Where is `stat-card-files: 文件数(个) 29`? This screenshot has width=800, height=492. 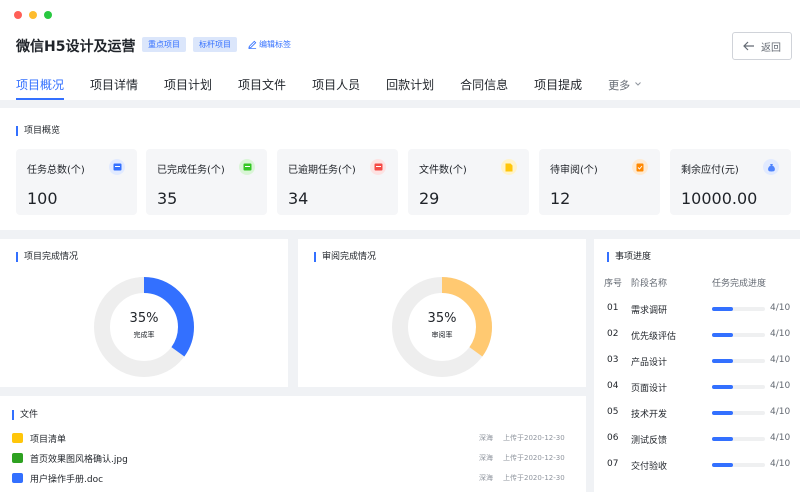 stat-card-files: 文件数(个) 29 is located at coordinates (468, 182).